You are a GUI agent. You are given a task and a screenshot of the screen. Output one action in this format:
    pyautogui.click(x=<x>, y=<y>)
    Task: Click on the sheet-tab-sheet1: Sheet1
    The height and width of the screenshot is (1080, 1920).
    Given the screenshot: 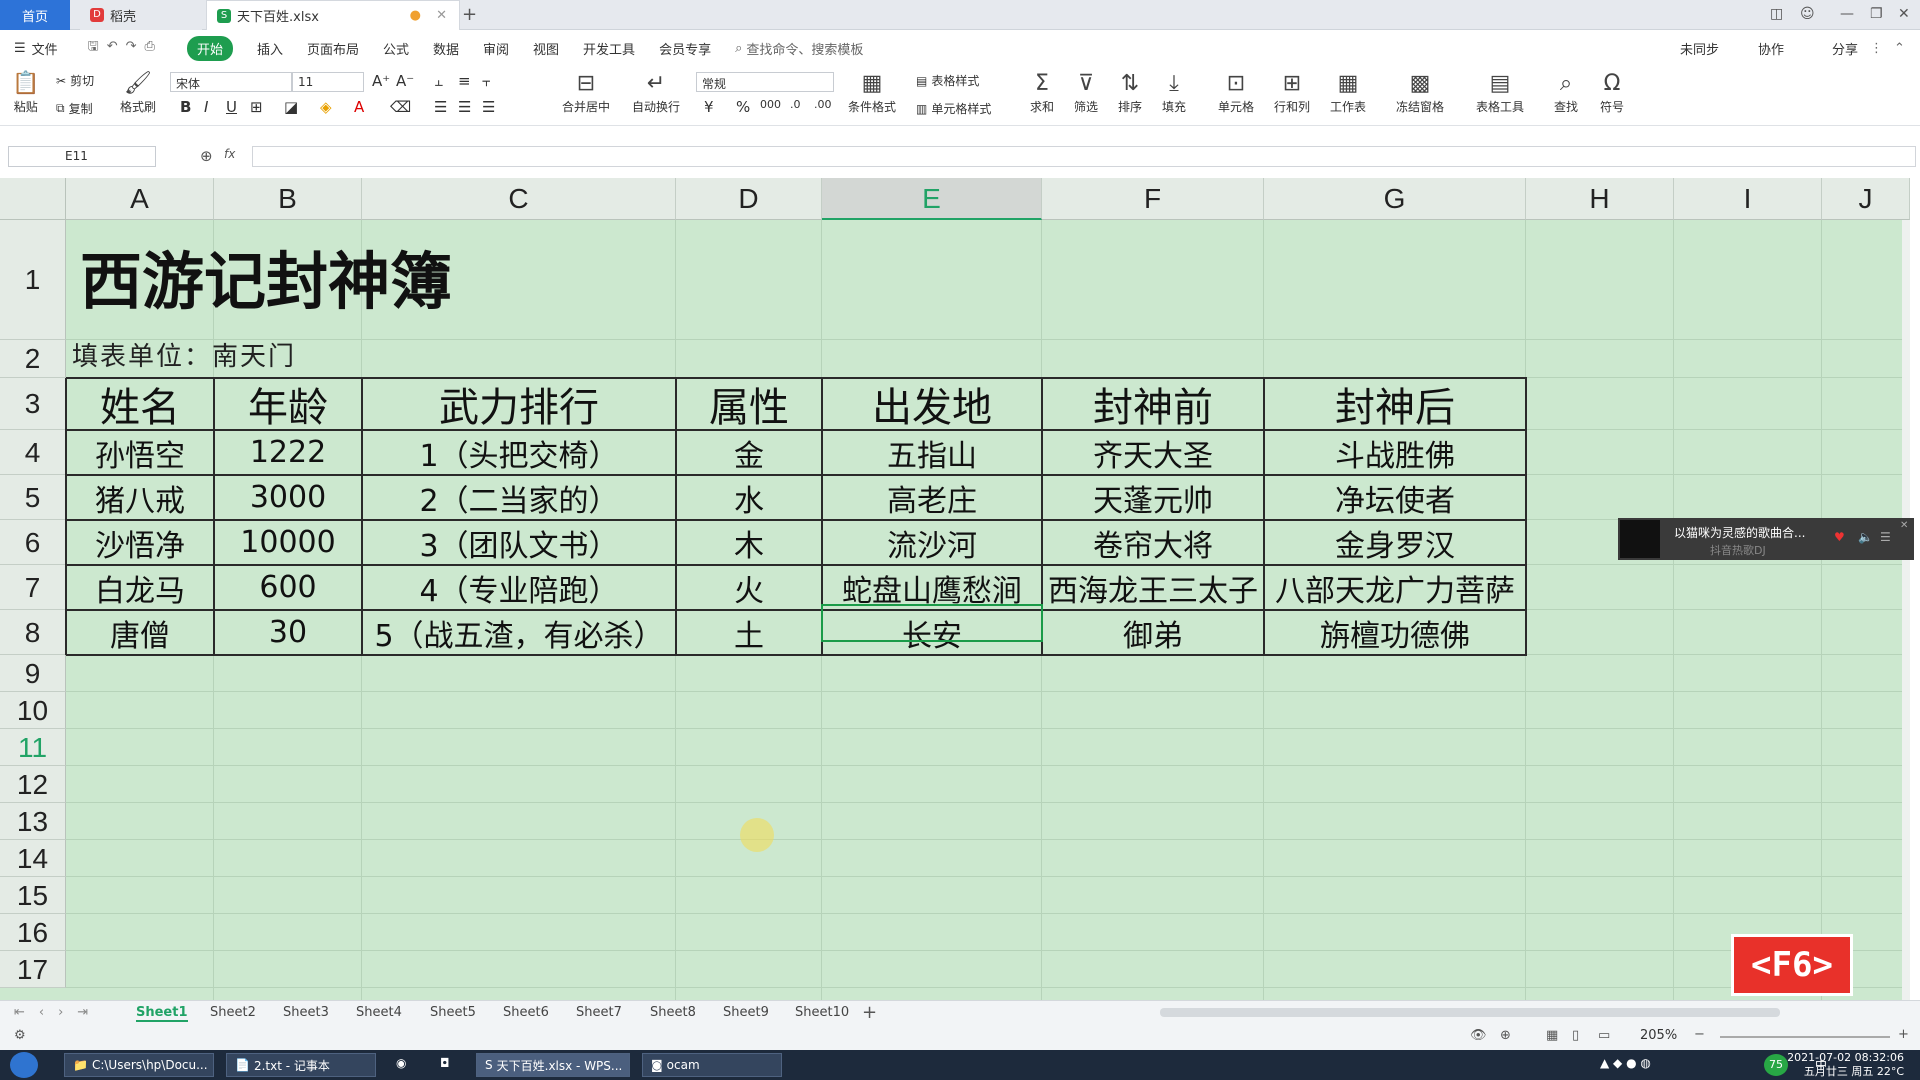 What is the action you would take?
    pyautogui.click(x=162, y=1013)
    